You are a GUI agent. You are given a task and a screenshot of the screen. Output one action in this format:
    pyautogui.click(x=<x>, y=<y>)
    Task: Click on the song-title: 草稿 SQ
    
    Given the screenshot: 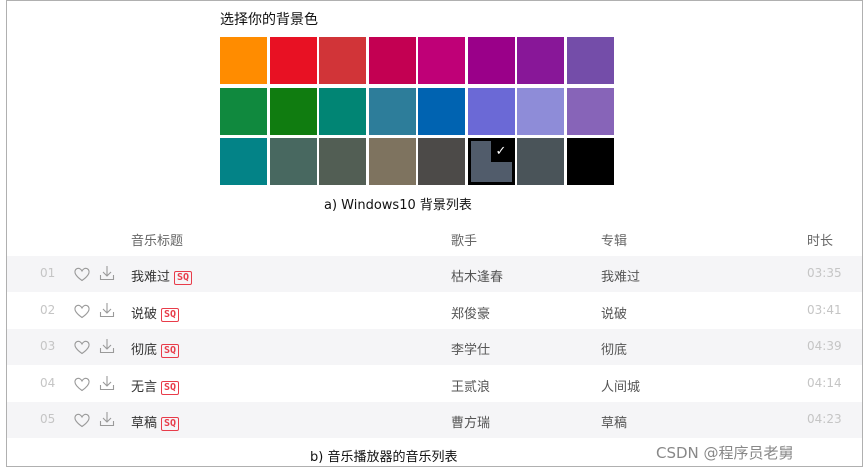 What is the action you would take?
    pyautogui.click(x=155, y=422)
    